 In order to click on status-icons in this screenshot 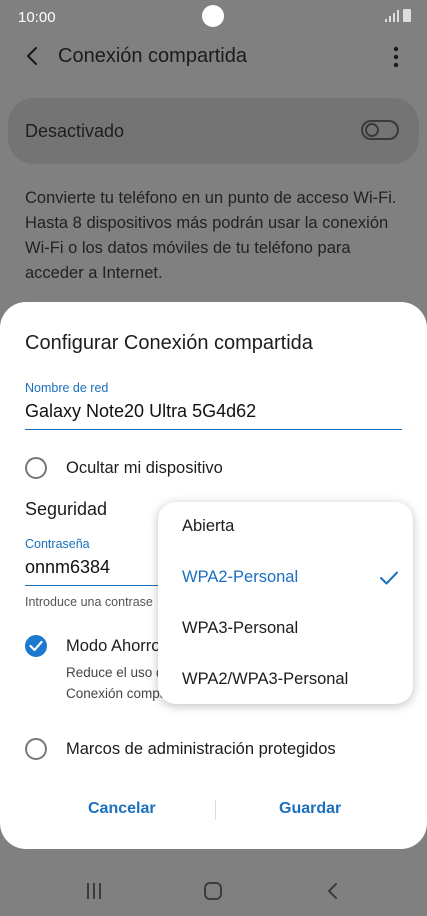, I will do `click(398, 15)`.